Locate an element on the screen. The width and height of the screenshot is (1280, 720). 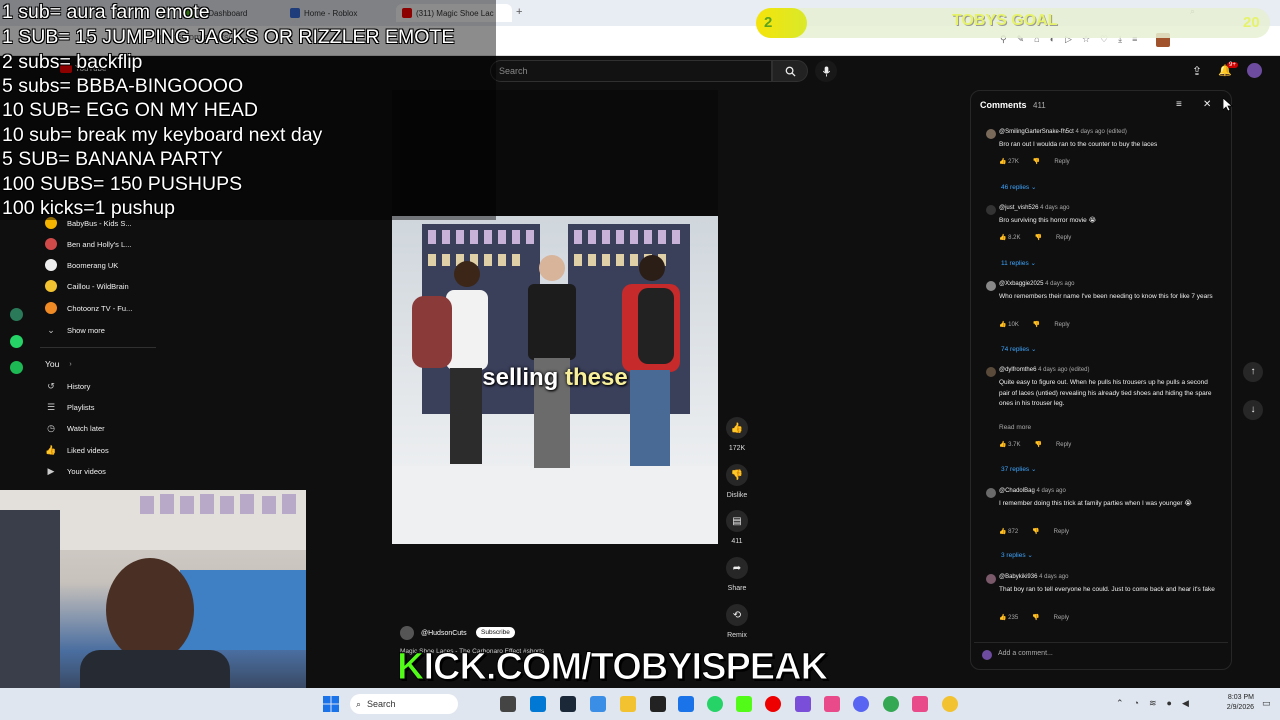
new-tab-icon: + is located at coordinates (519, 12).